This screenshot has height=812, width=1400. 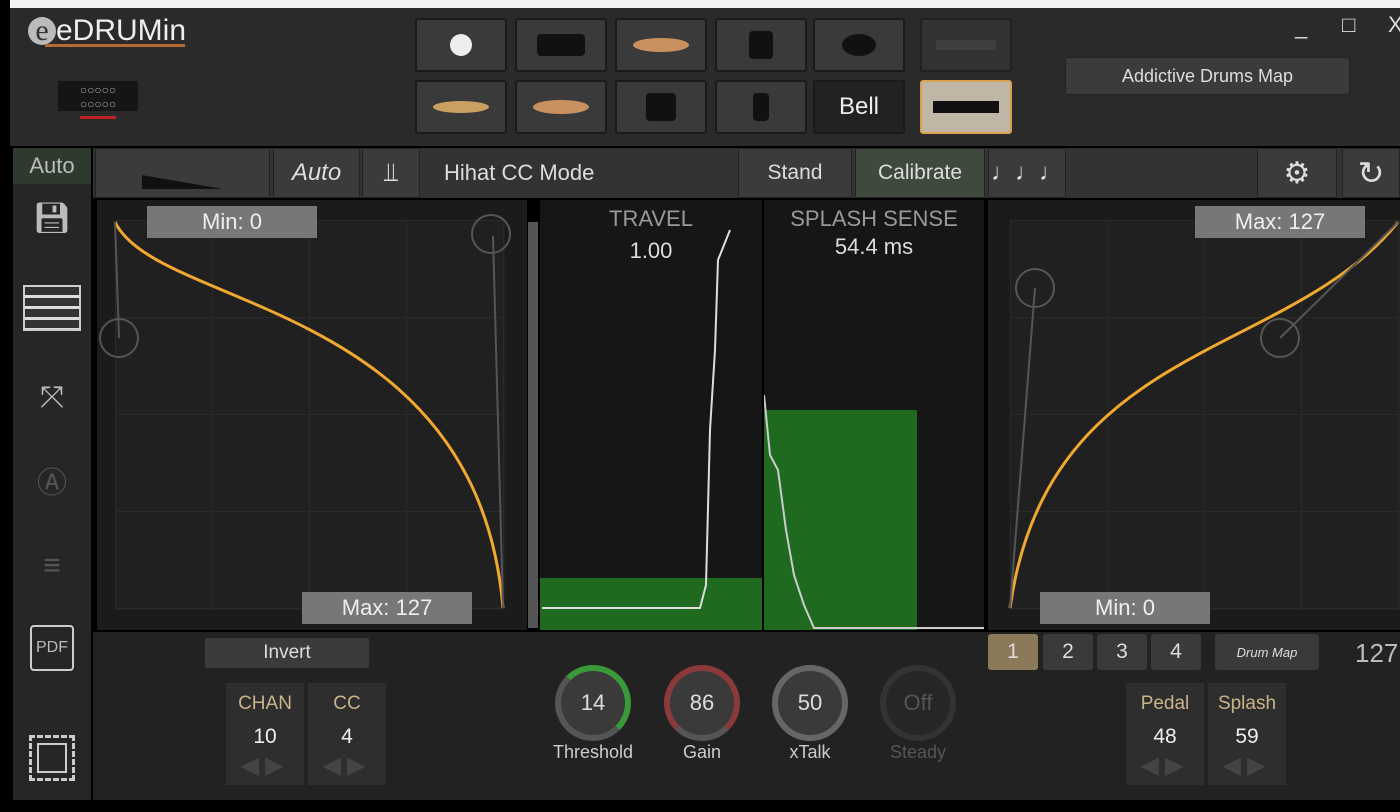 I want to click on auto-a-icon: Ⓐ, so click(x=52, y=480).